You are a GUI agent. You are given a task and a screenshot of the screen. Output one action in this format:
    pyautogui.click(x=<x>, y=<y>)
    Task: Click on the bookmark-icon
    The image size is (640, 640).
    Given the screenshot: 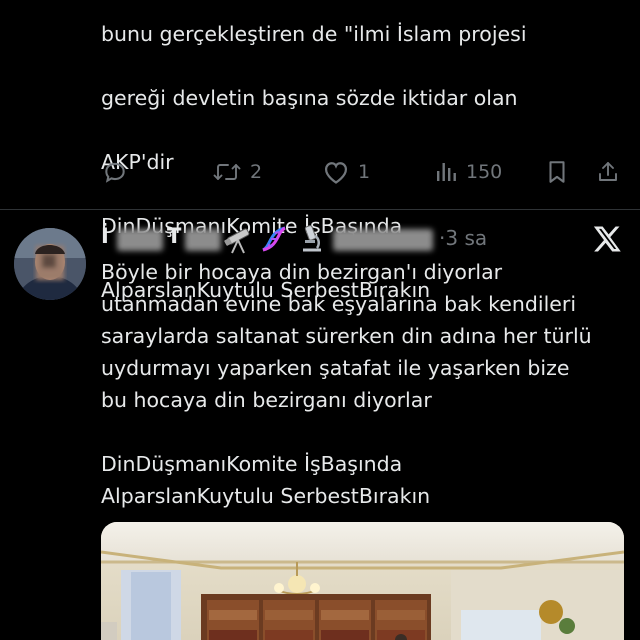 What is the action you would take?
    pyautogui.click(x=557, y=172)
    